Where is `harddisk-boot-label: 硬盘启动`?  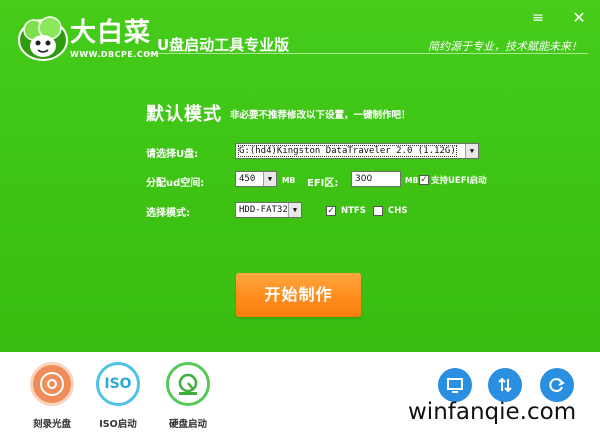 harddisk-boot-label: 硬盘启动 is located at coordinates (187, 424).